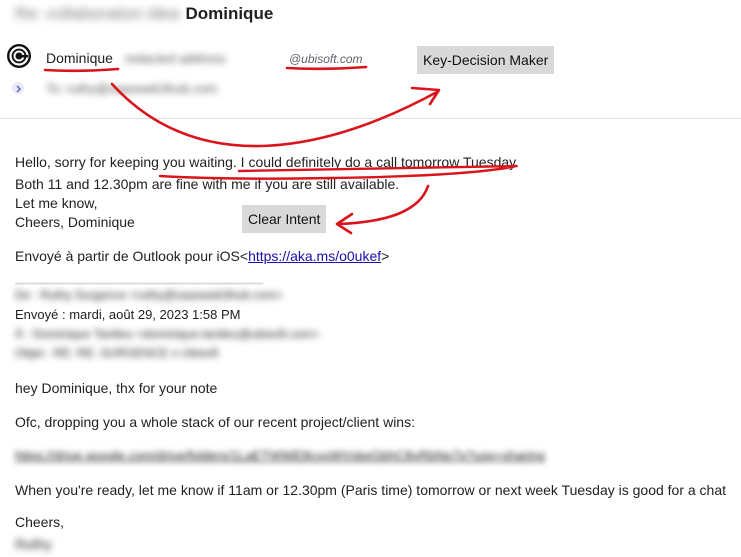 This screenshot has width=741, height=557. I want to click on underline-sender-name, so click(81, 70).